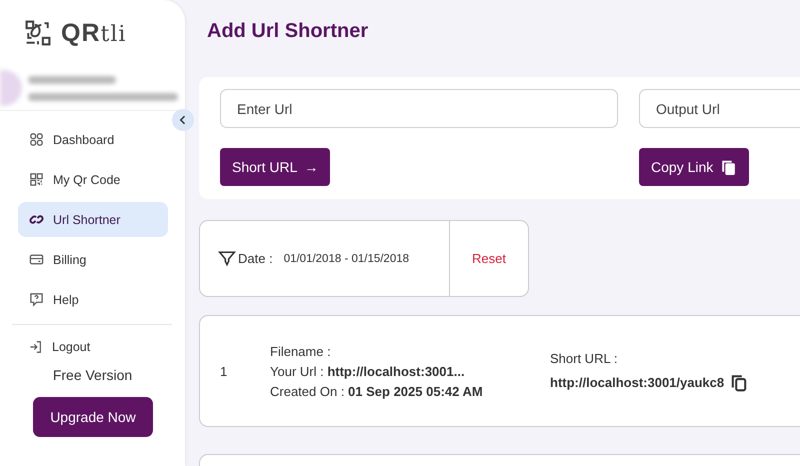 Image resolution: width=800 pixels, height=466 pixels. I want to click on grid-icon, so click(36, 139).